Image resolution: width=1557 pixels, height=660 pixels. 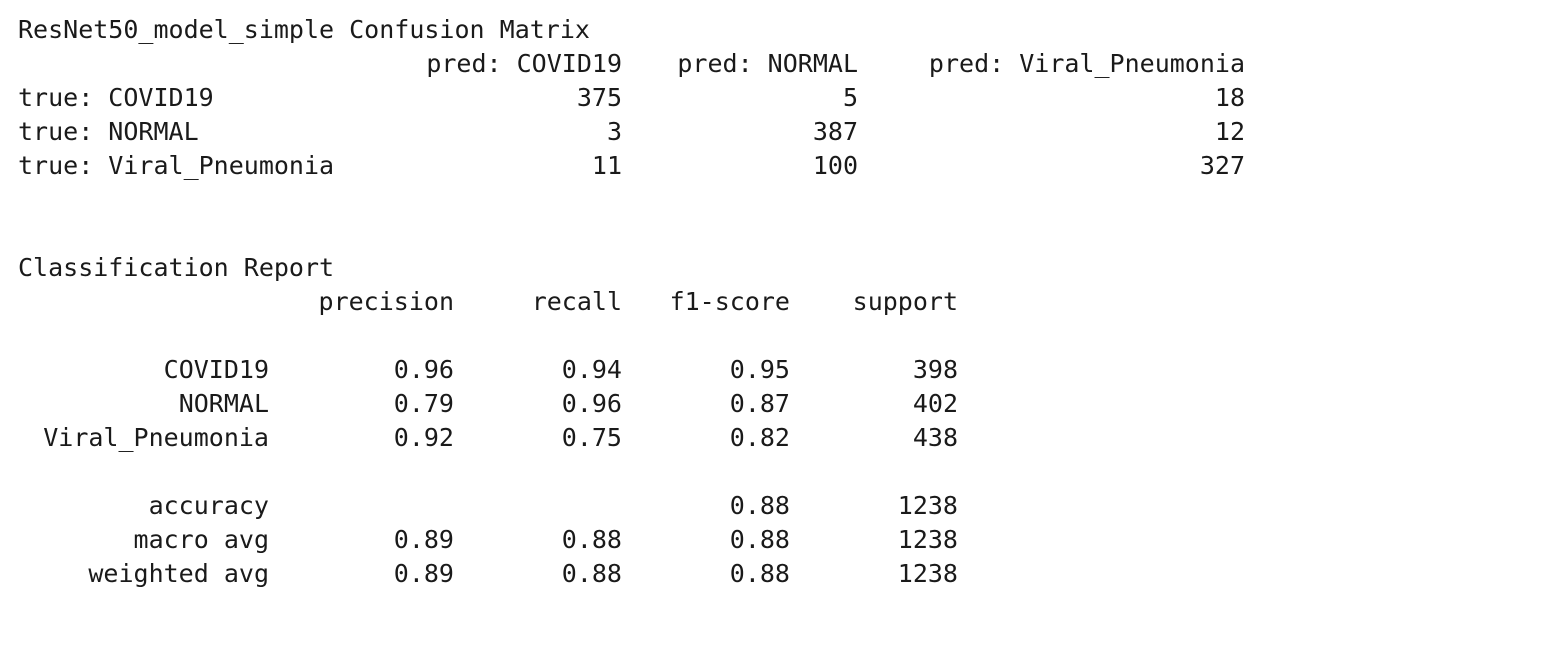 I want to click on cm-cell: 18, so click(x=1229, y=97).